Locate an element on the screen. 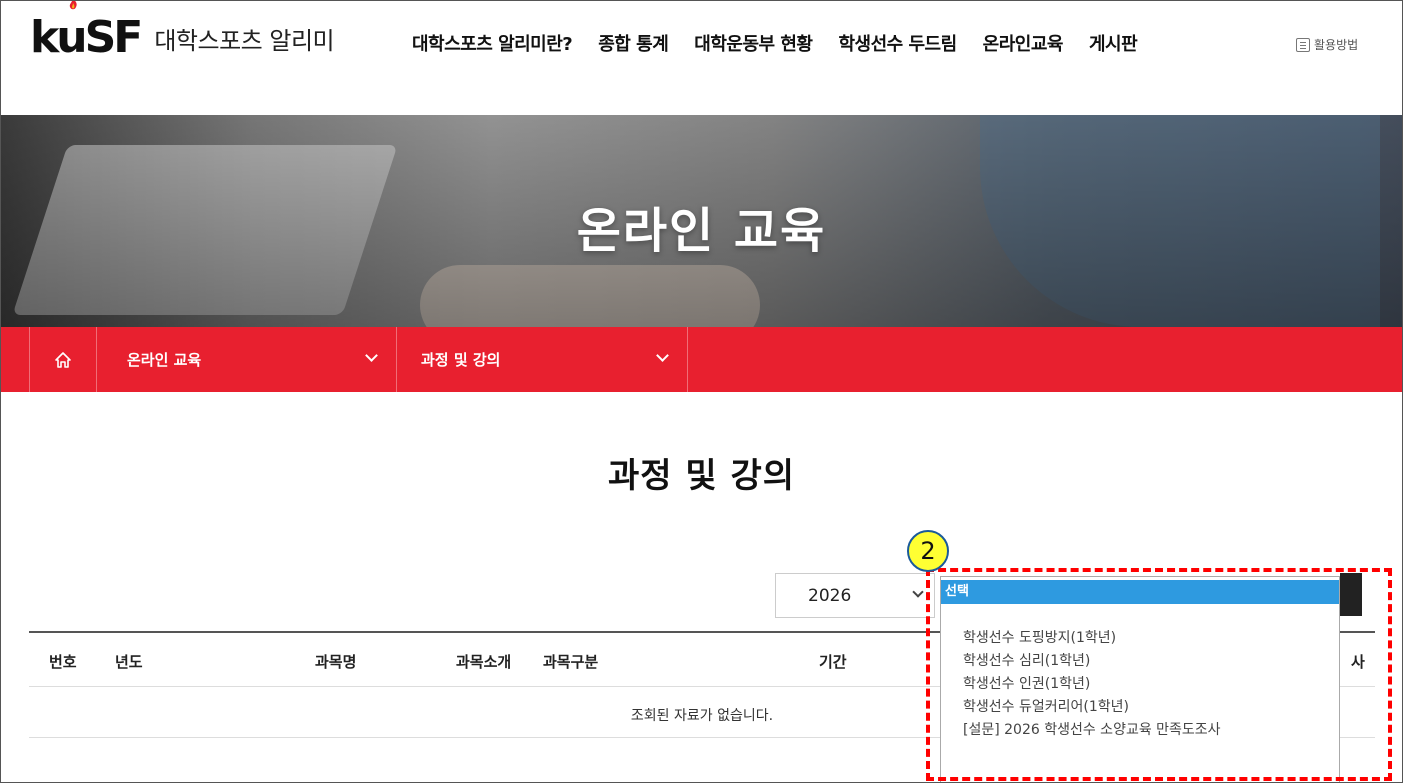 The height and width of the screenshot is (783, 1403). breadcrumb-level2-dropdown: 과정 및 강의 is located at coordinates (542, 359).